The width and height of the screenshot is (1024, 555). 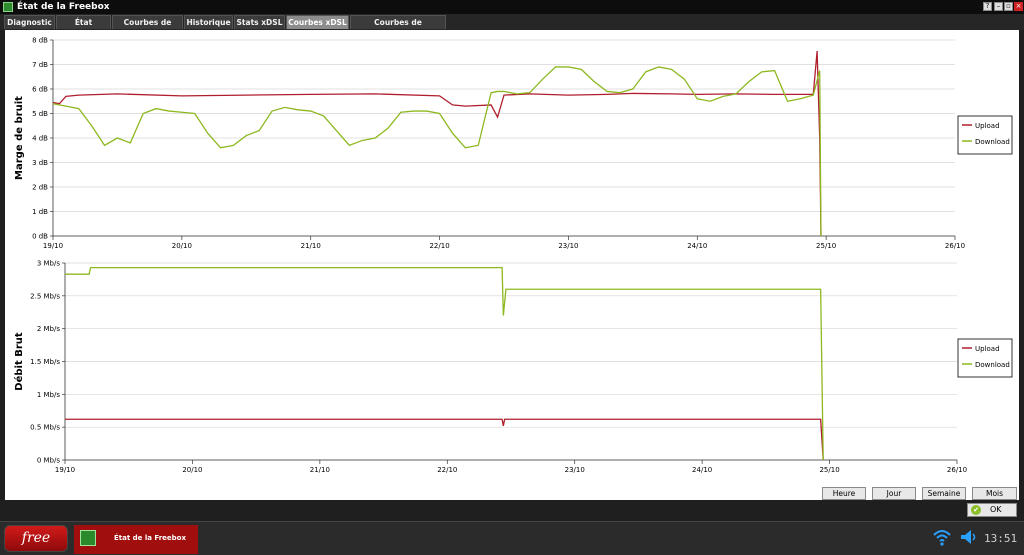 I want to click on y-axis-label: Débit Brut, so click(x=19, y=361).